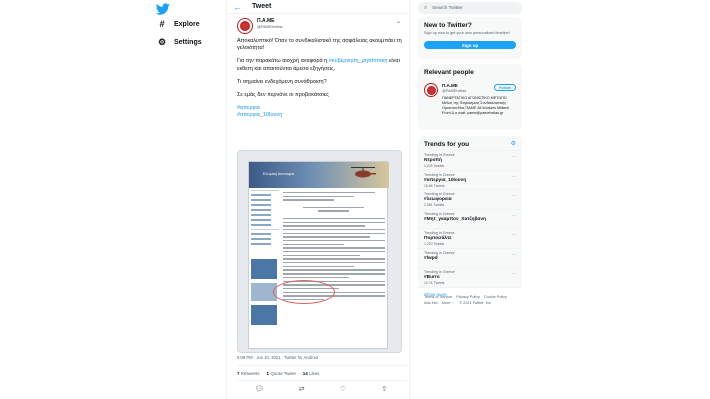 The image size is (710, 399). Describe the element at coordinates (259, 389) in the screenshot. I see `reply-icon: 💬︎` at that location.